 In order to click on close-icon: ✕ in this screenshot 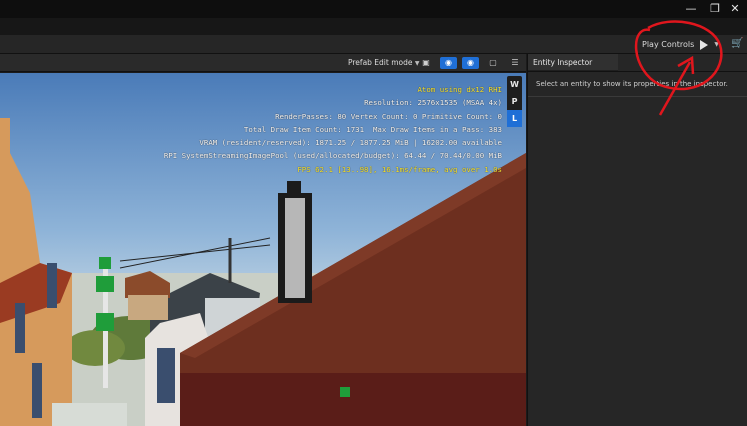, I will do `click(735, 8)`.